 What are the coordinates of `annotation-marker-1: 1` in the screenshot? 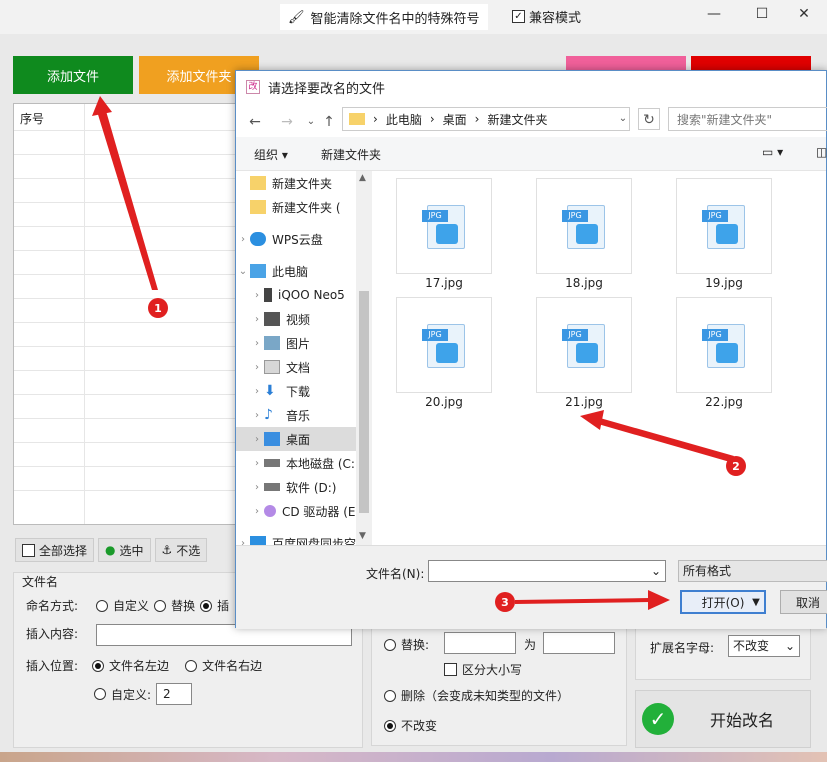 It's located at (158, 308).